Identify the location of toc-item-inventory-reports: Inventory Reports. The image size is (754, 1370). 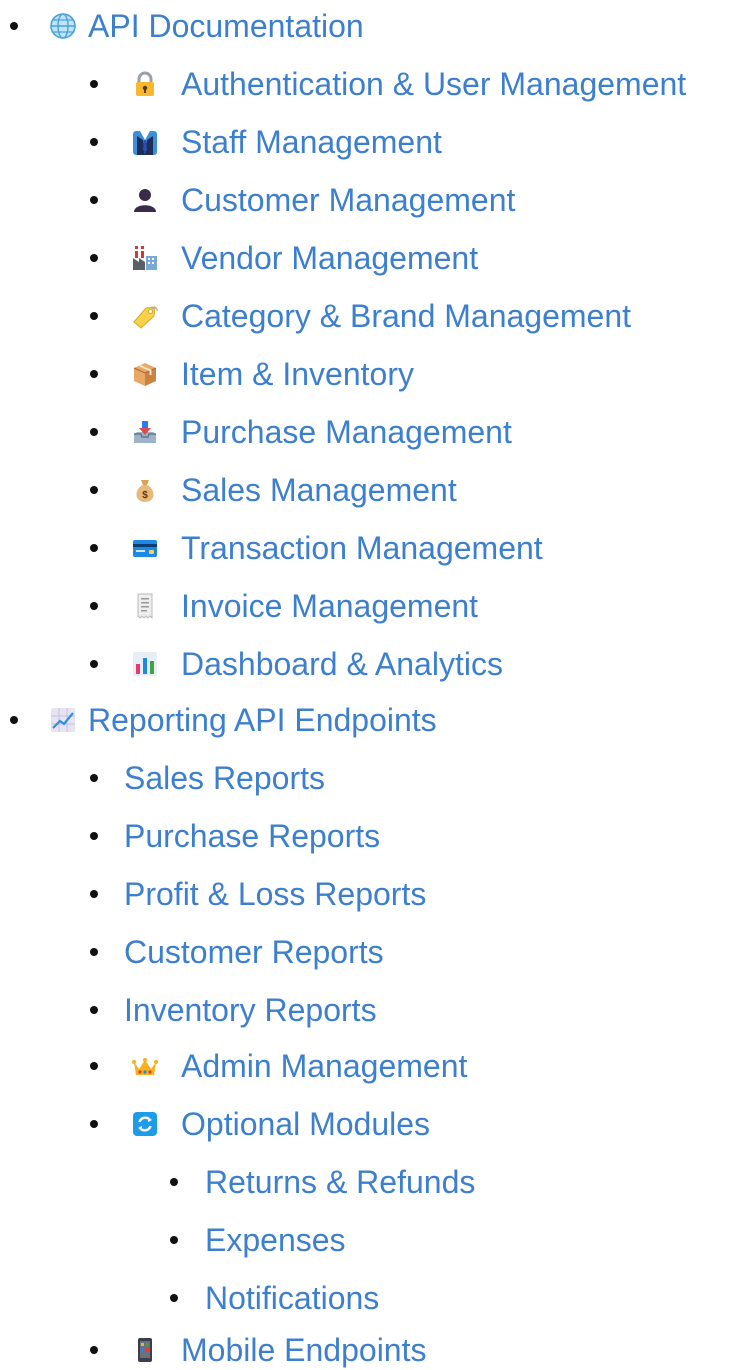
(188, 1010).